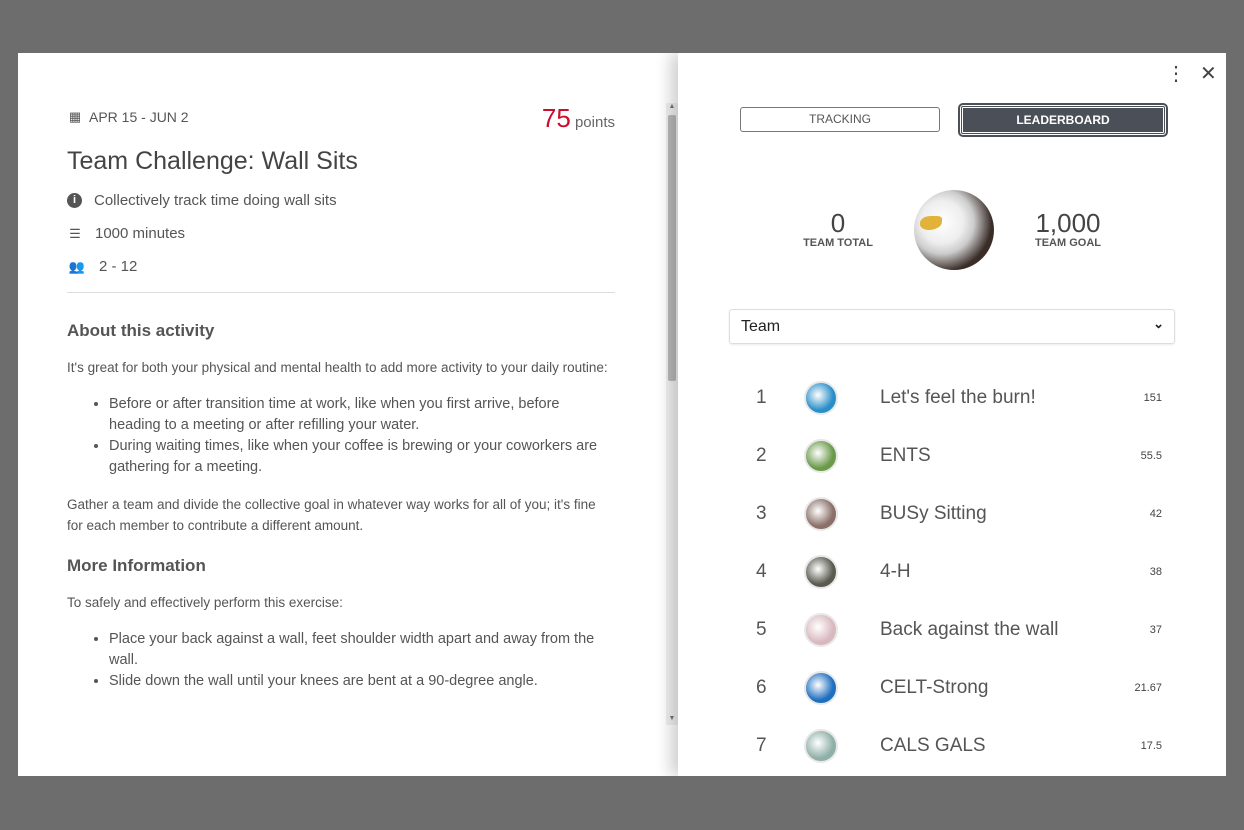 The width and height of the screenshot is (1244, 830). I want to click on description-row: i Collectively track time doing wall sits, so click(341, 200).